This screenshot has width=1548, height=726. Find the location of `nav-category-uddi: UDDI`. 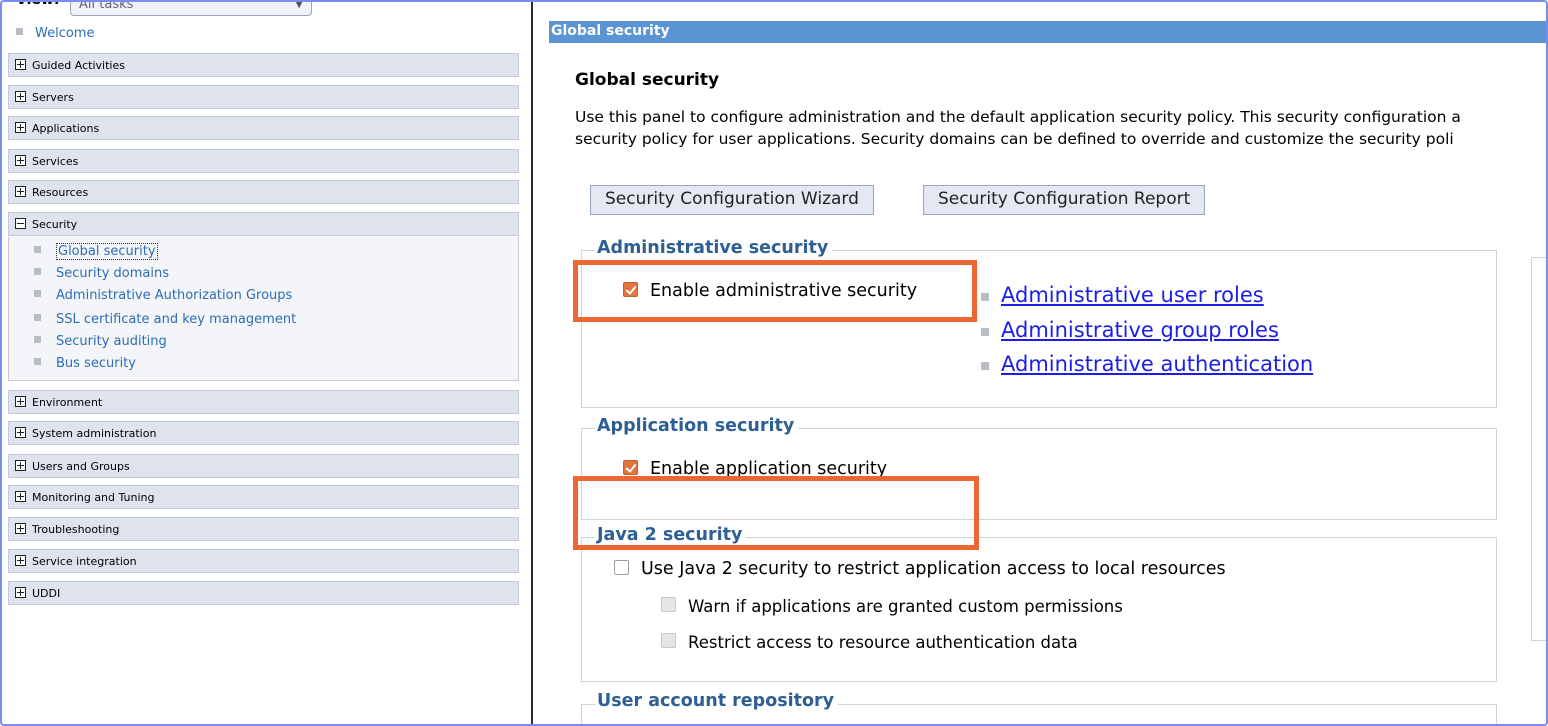

nav-category-uddi: UDDI is located at coordinates (263, 593).